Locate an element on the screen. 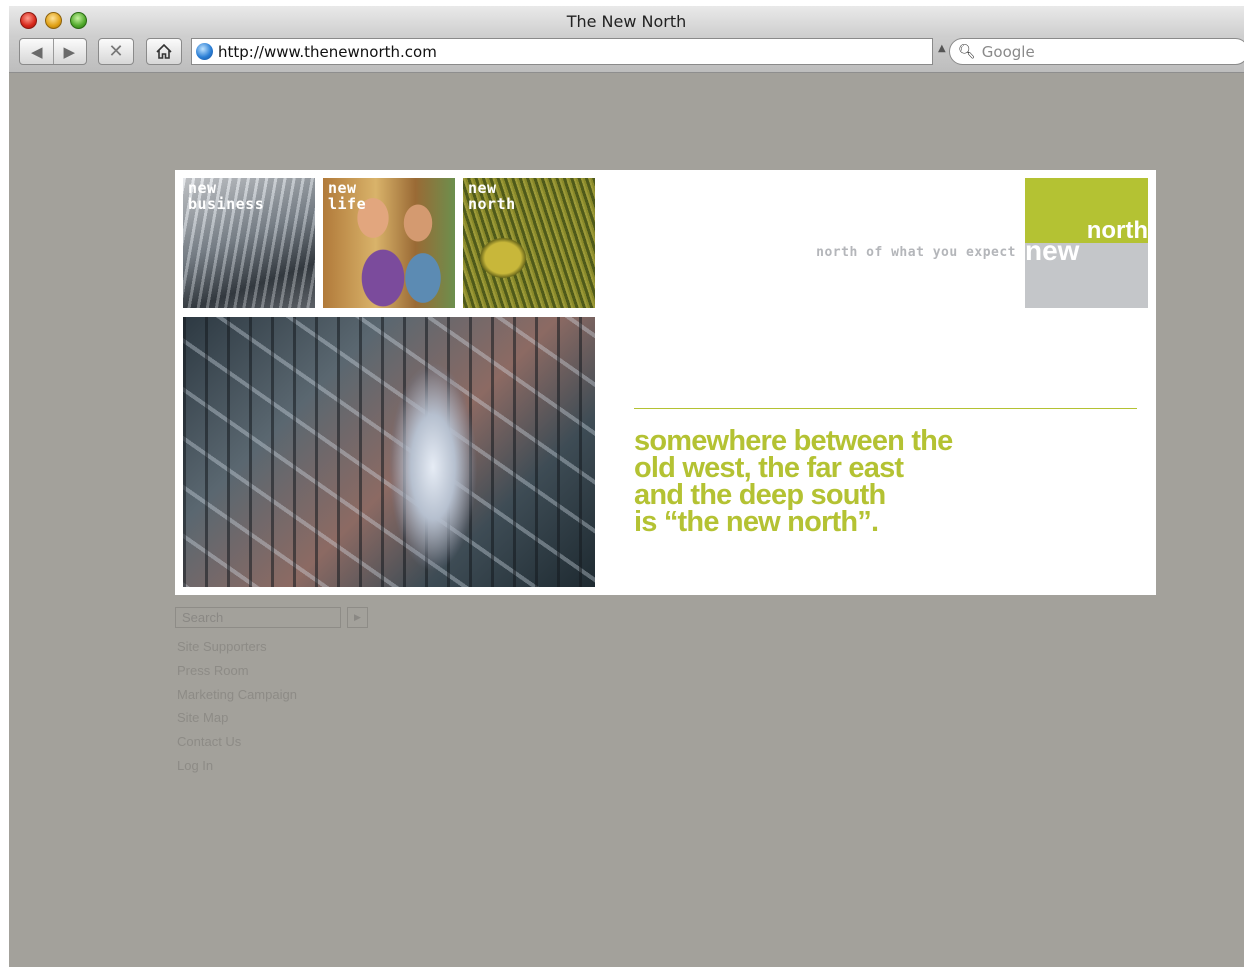 The width and height of the screenshot is (1244, 967). back-arrow-icon: ◀ is located at coordinates (37, 52).